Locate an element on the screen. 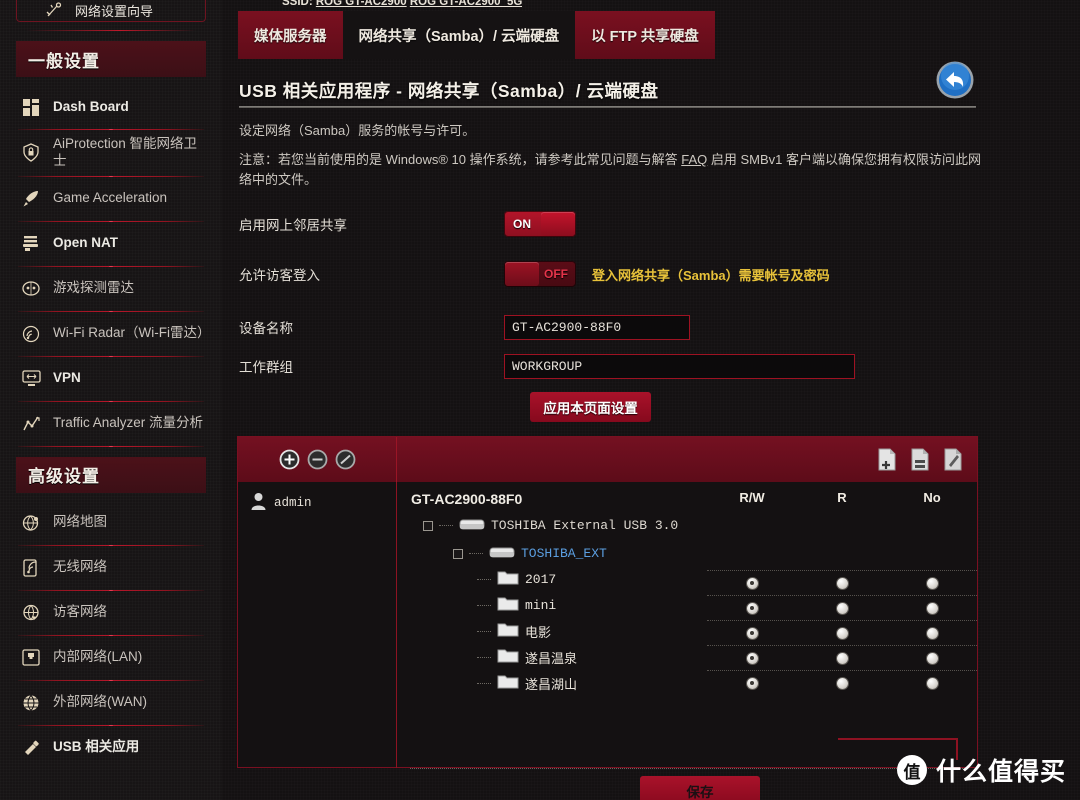  sidebar-item-wan: 外部网络(WAN) is located at coordinates (111, 703).